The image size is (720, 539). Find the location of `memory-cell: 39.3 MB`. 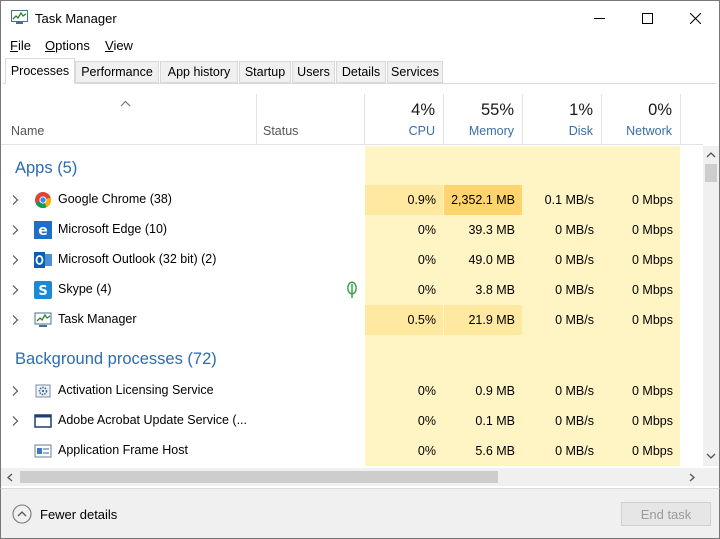

memory-cell: 39.3 MB is located at coordinates (483, 230).